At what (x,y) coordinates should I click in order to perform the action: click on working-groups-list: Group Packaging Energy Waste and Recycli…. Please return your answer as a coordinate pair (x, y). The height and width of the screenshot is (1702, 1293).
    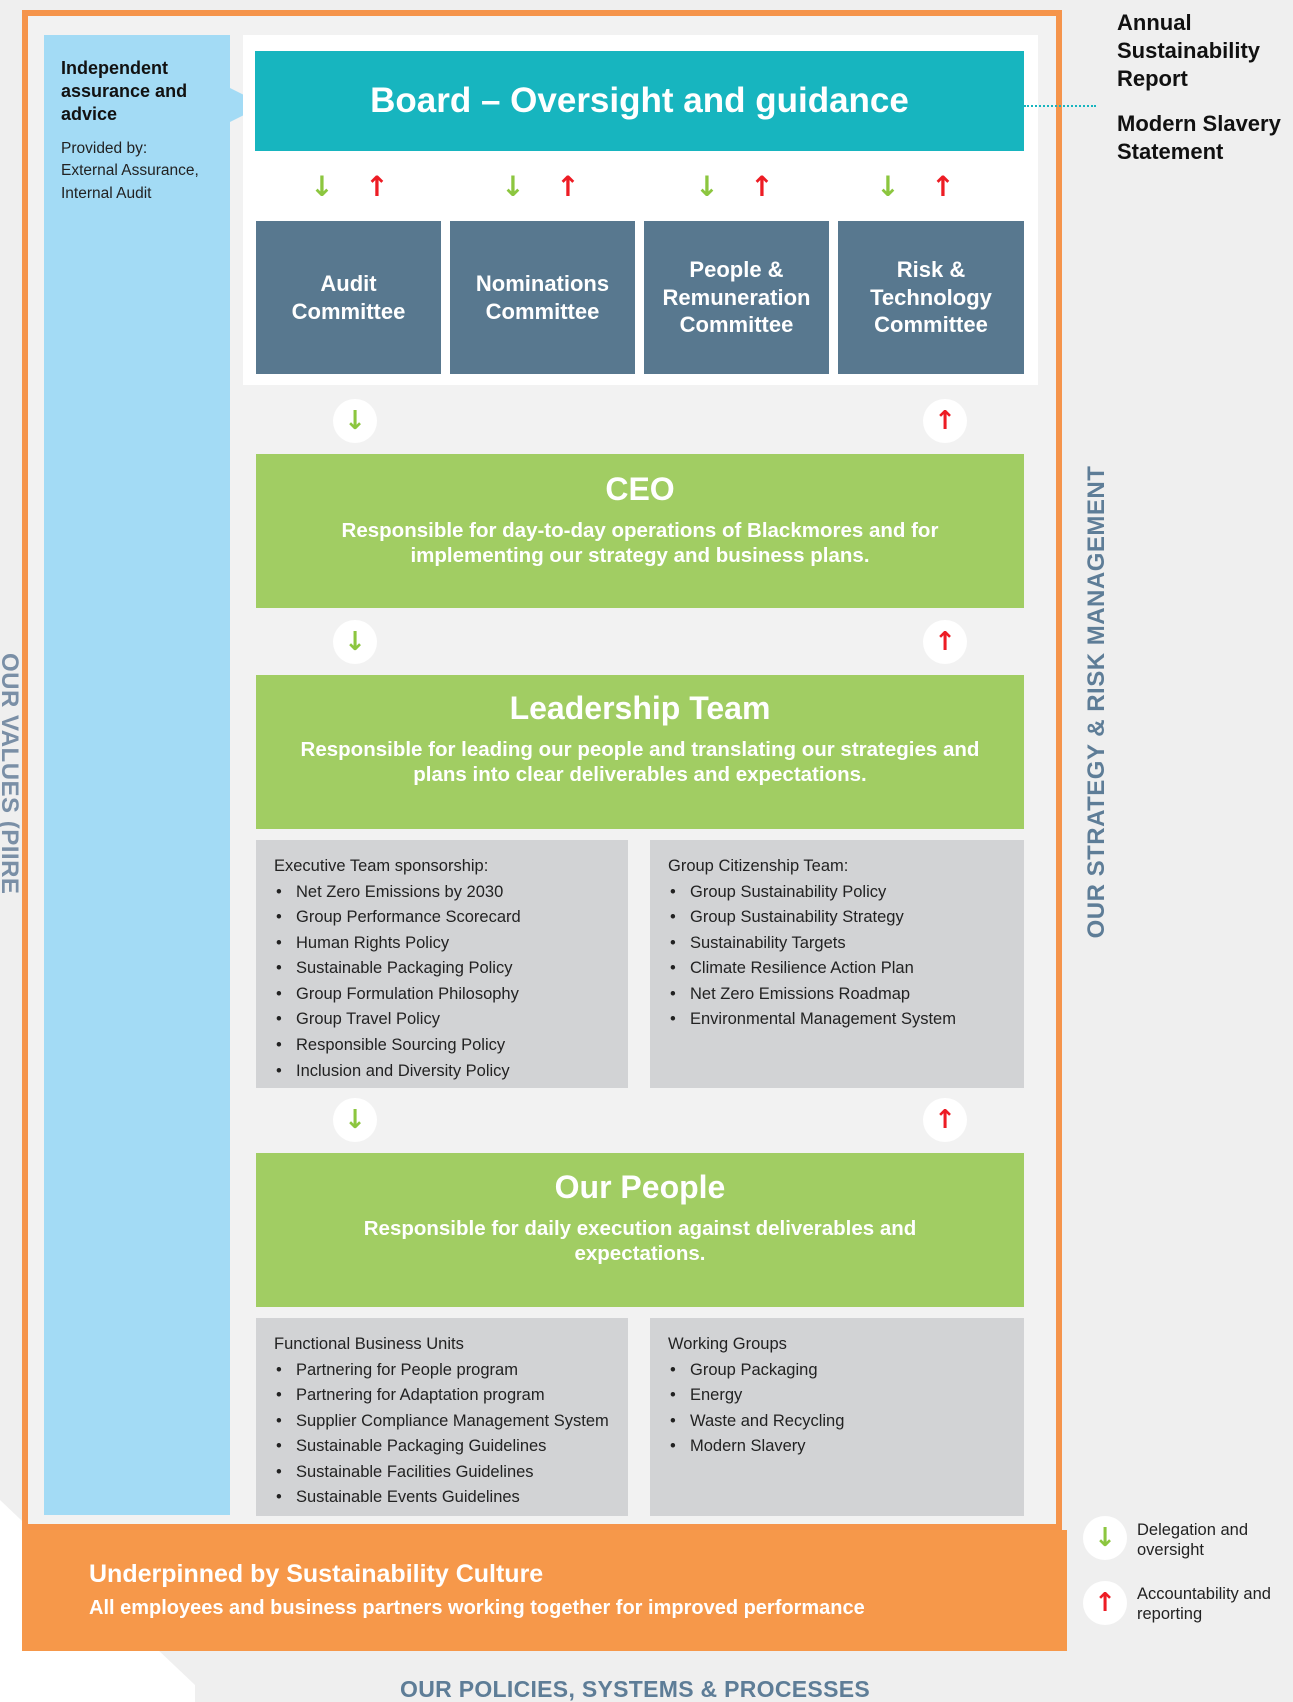
    Looking at the image, I should click on (839, 1409).